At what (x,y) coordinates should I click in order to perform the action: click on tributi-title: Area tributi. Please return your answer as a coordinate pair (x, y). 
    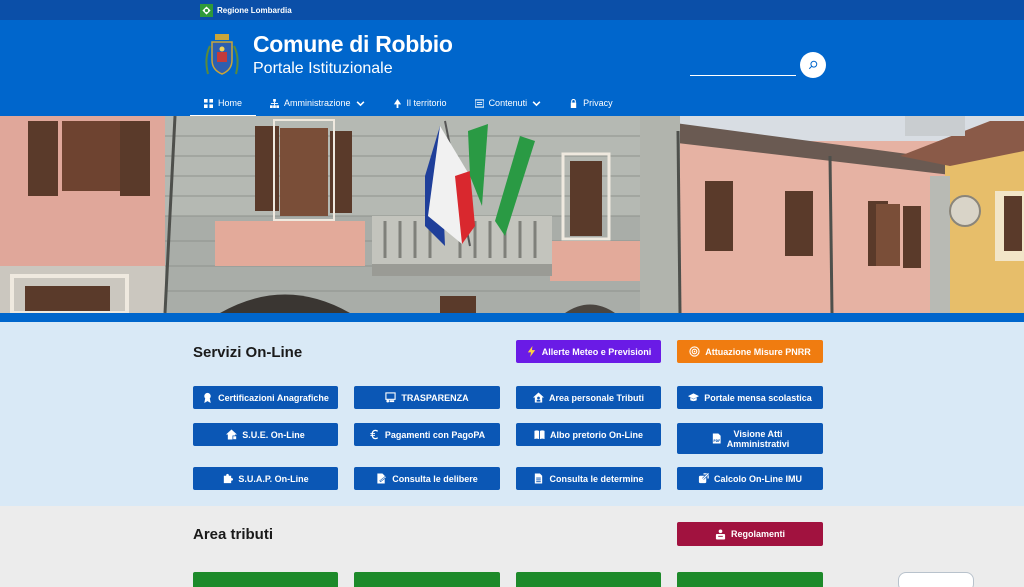
    Looking at the image, I should click on (233, 534).